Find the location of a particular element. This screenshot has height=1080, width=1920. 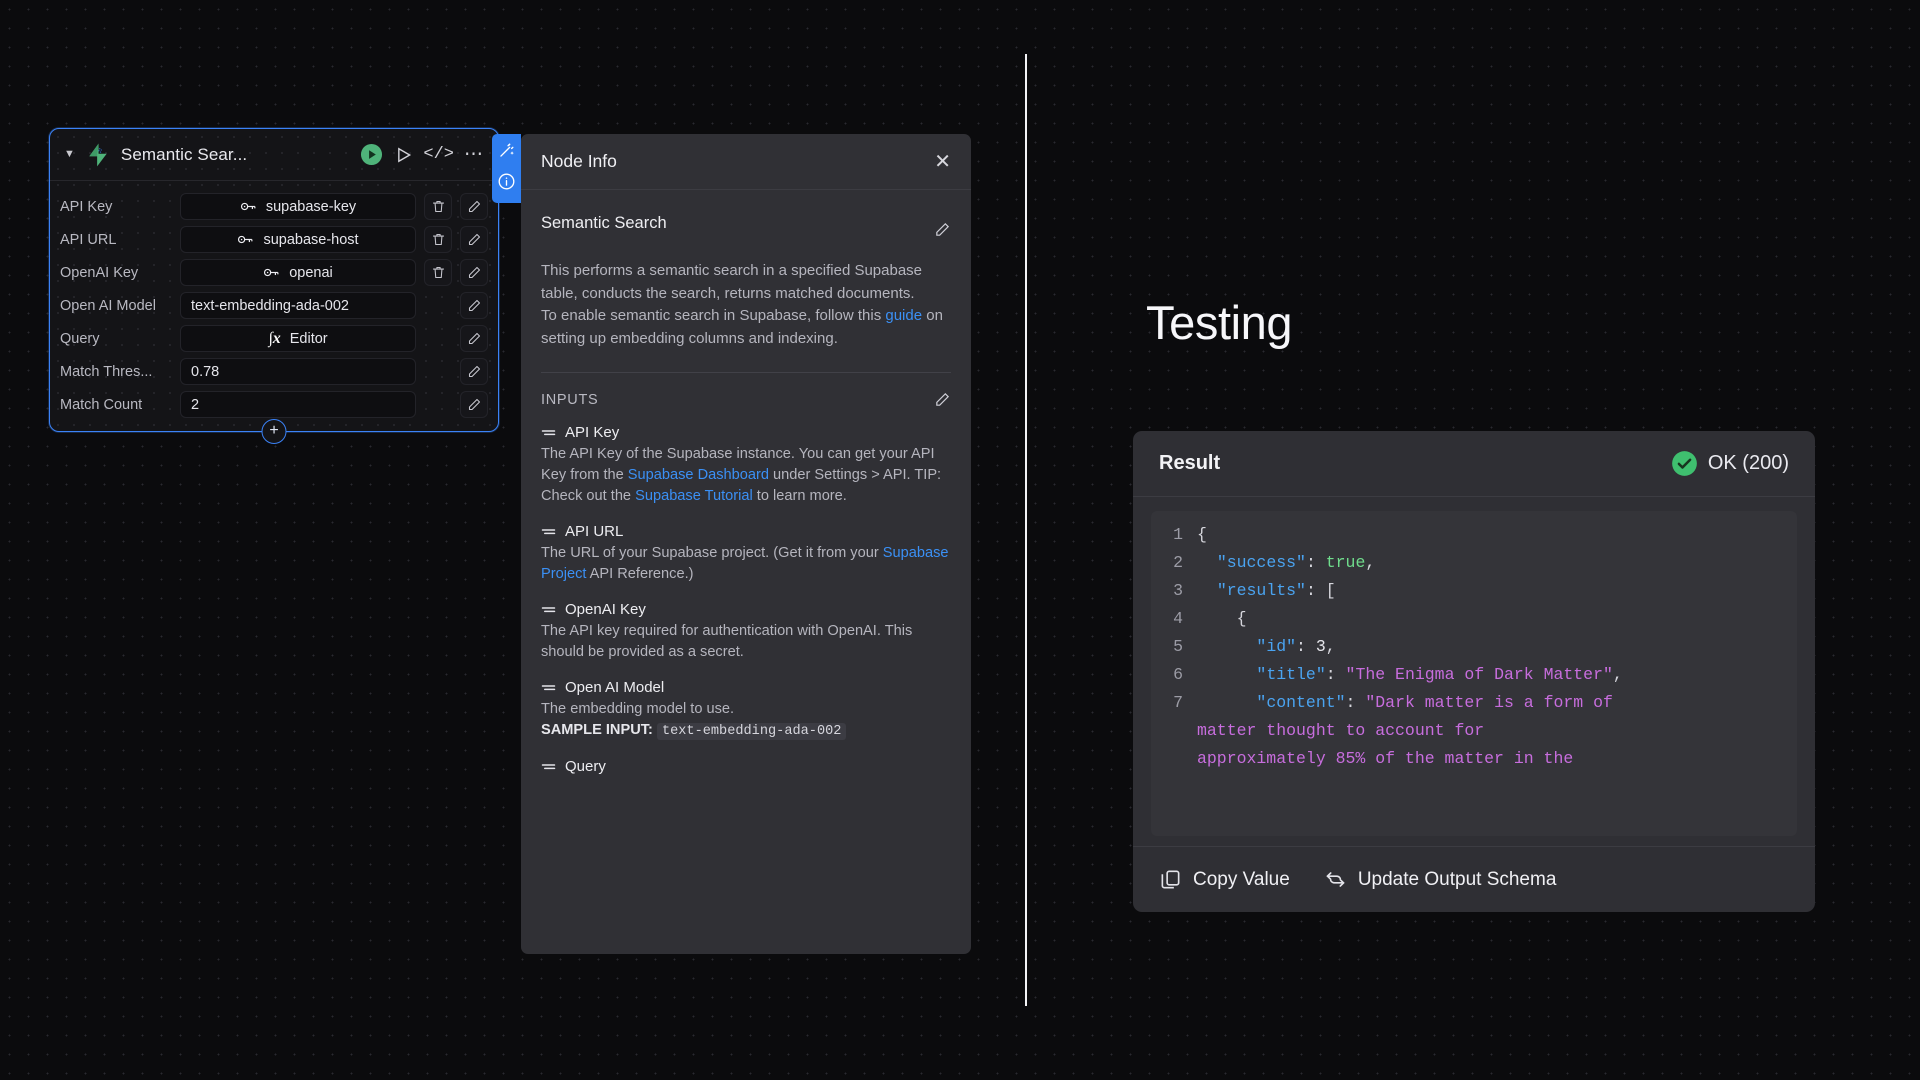

copy-value-button: Copy Value is located at coordinates (1224, 879).